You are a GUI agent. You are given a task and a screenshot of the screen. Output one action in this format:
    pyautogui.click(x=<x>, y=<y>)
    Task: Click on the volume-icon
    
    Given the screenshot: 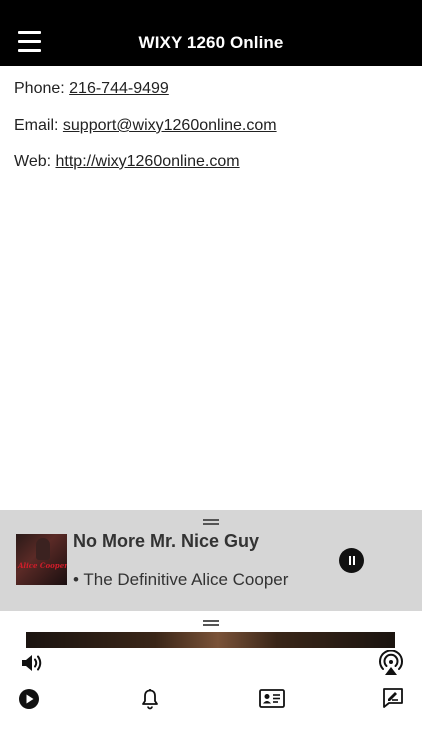 What is the action you would take?
    pyautogui.click(x=32, y=663)
    